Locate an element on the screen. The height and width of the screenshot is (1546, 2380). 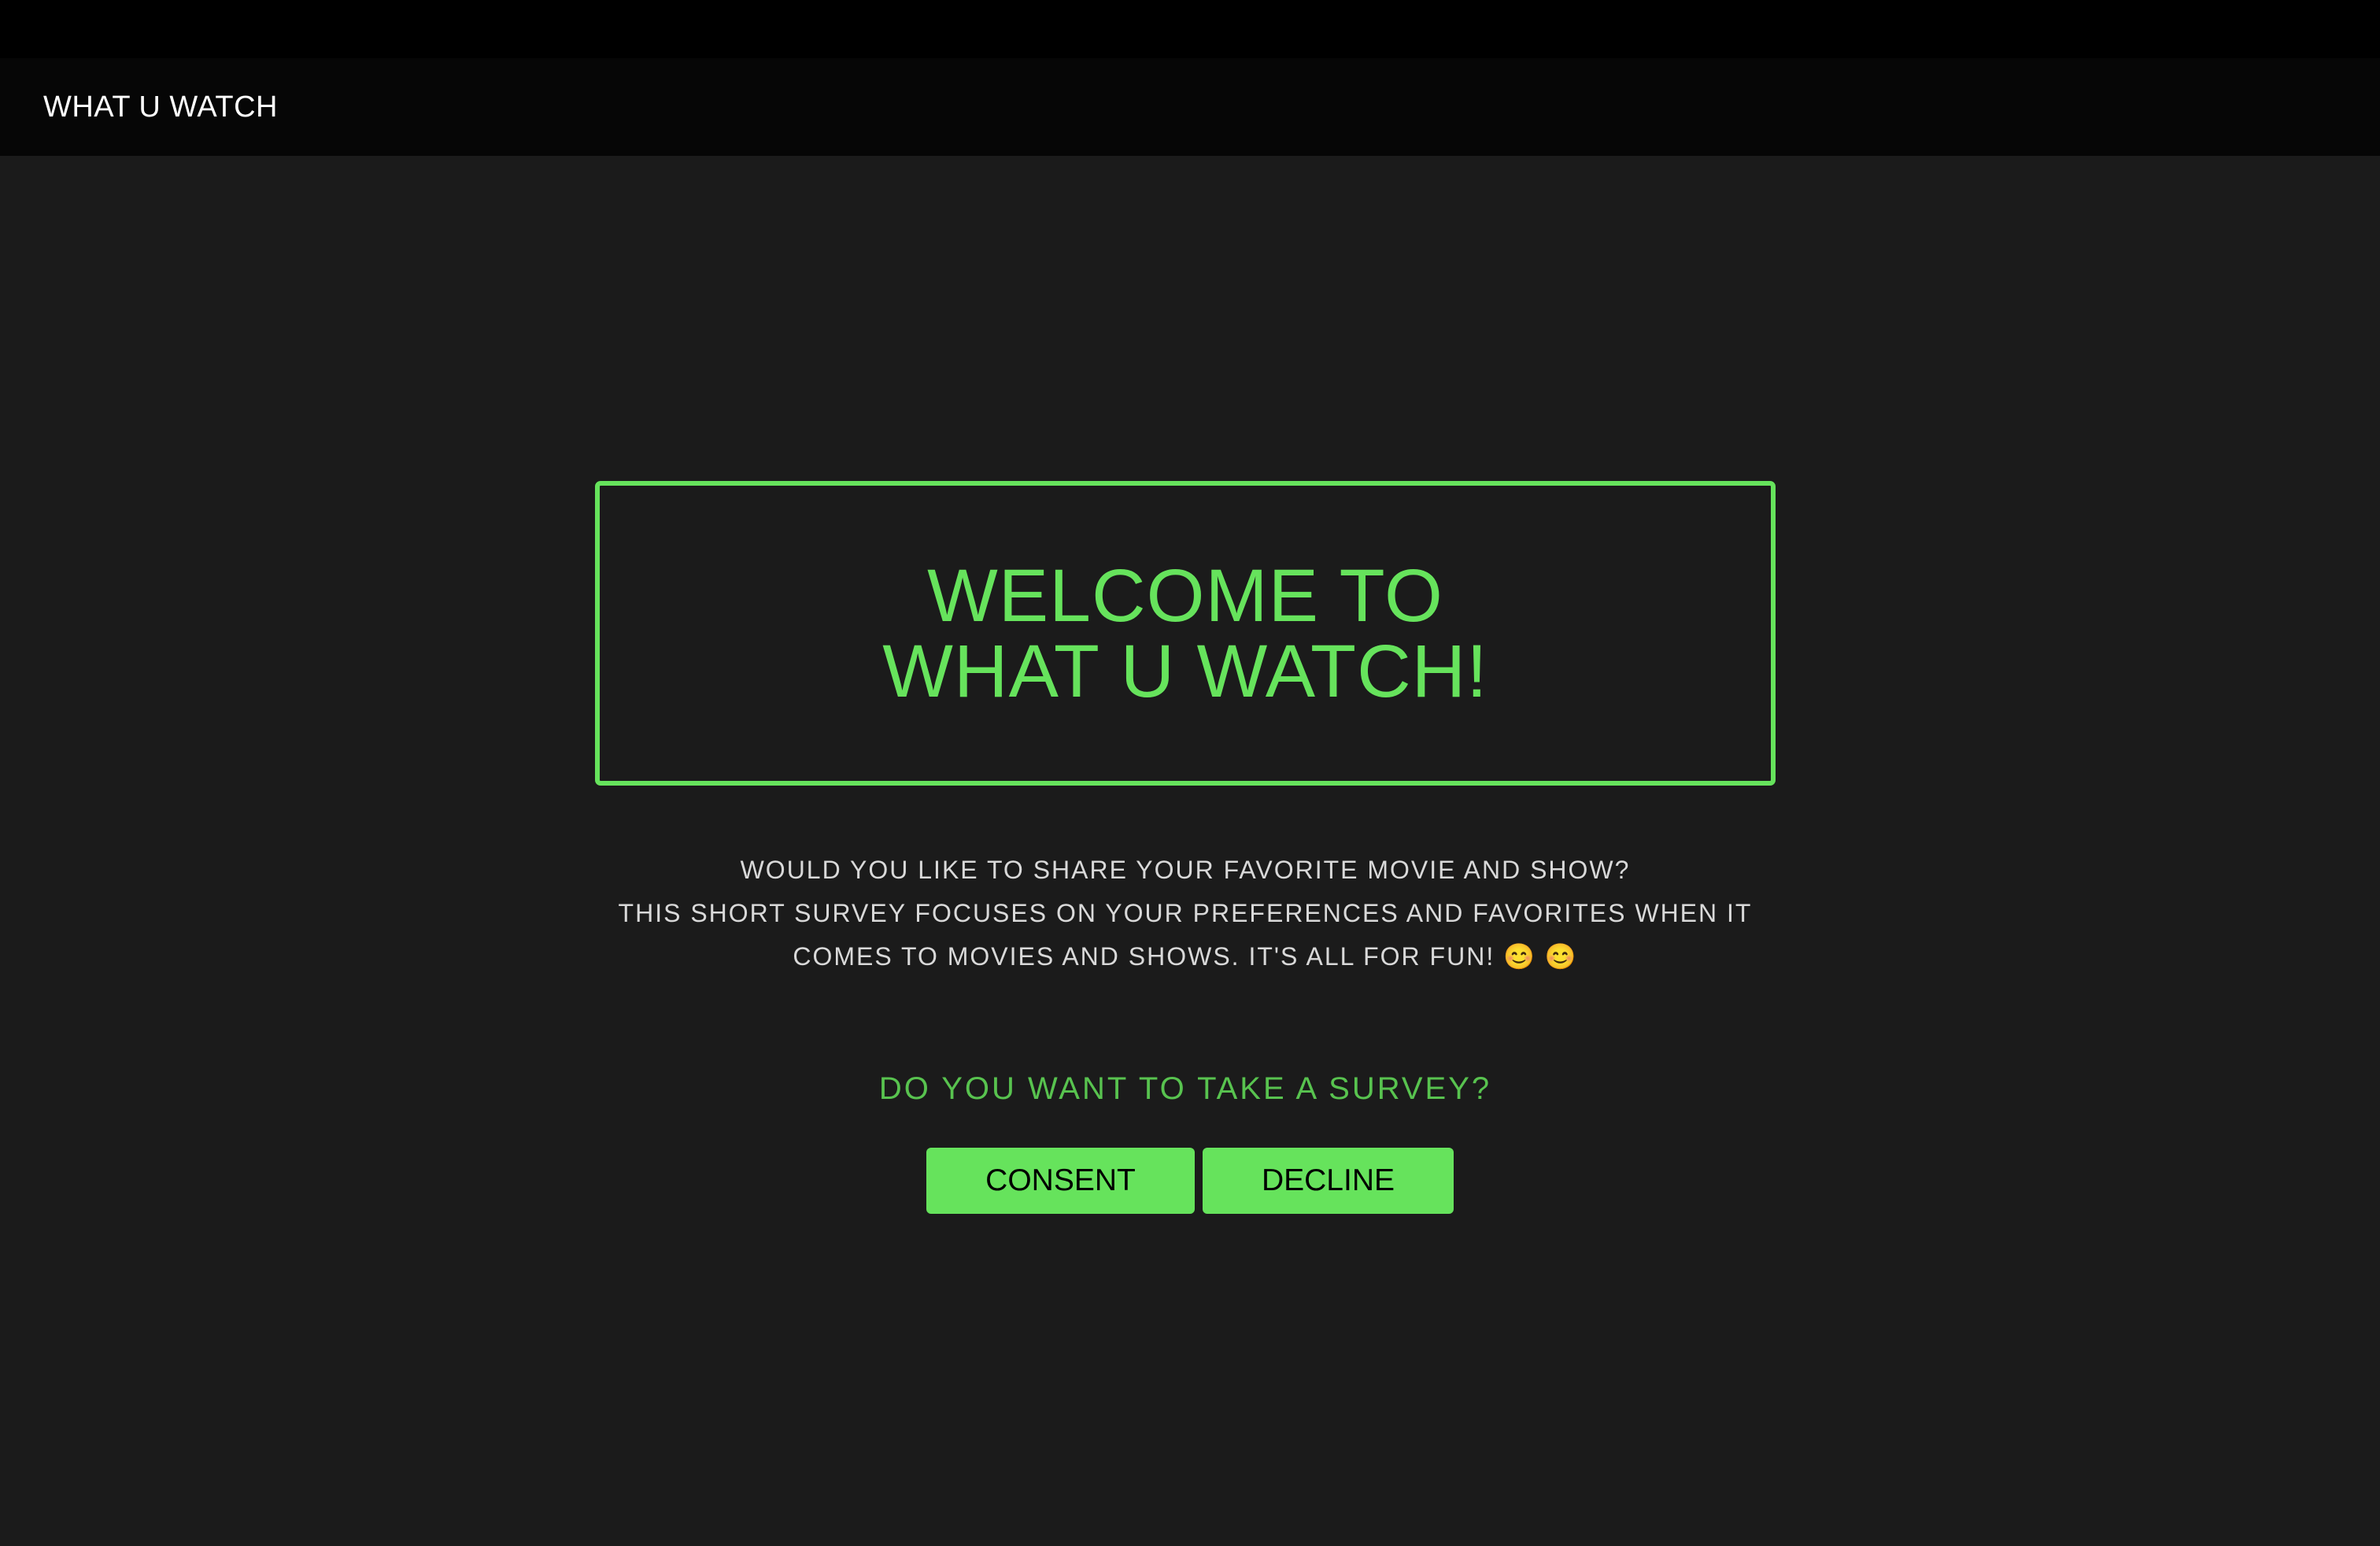
decline-button: DECLINE is located at coordinates (1328, 1181).